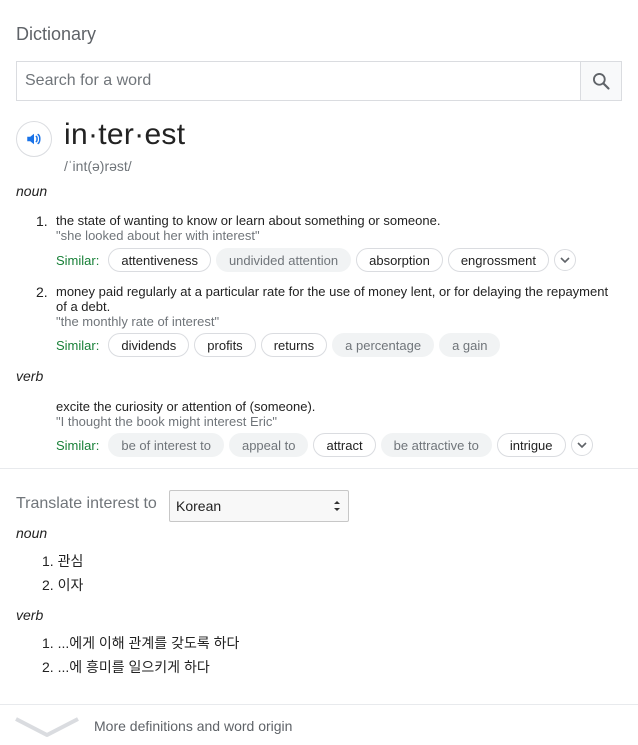 This screenshot has width=638, height=745. Describe the element at coordinates (268, 445) in the screenshot. I see `similar-chip: appeal to` at that location.